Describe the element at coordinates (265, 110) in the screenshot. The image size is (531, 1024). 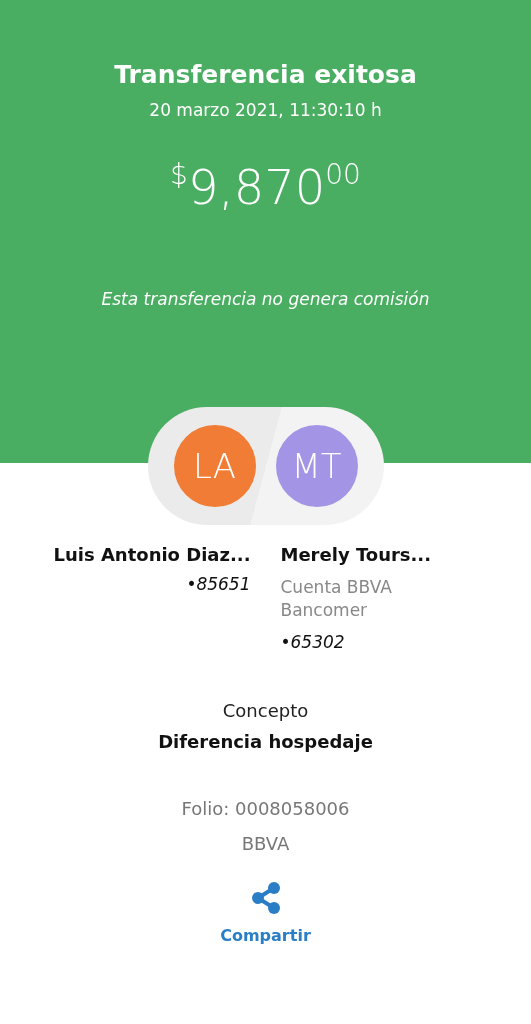
I see `date-time: 20 marzo 2021, 11:30:10 h` at that location.